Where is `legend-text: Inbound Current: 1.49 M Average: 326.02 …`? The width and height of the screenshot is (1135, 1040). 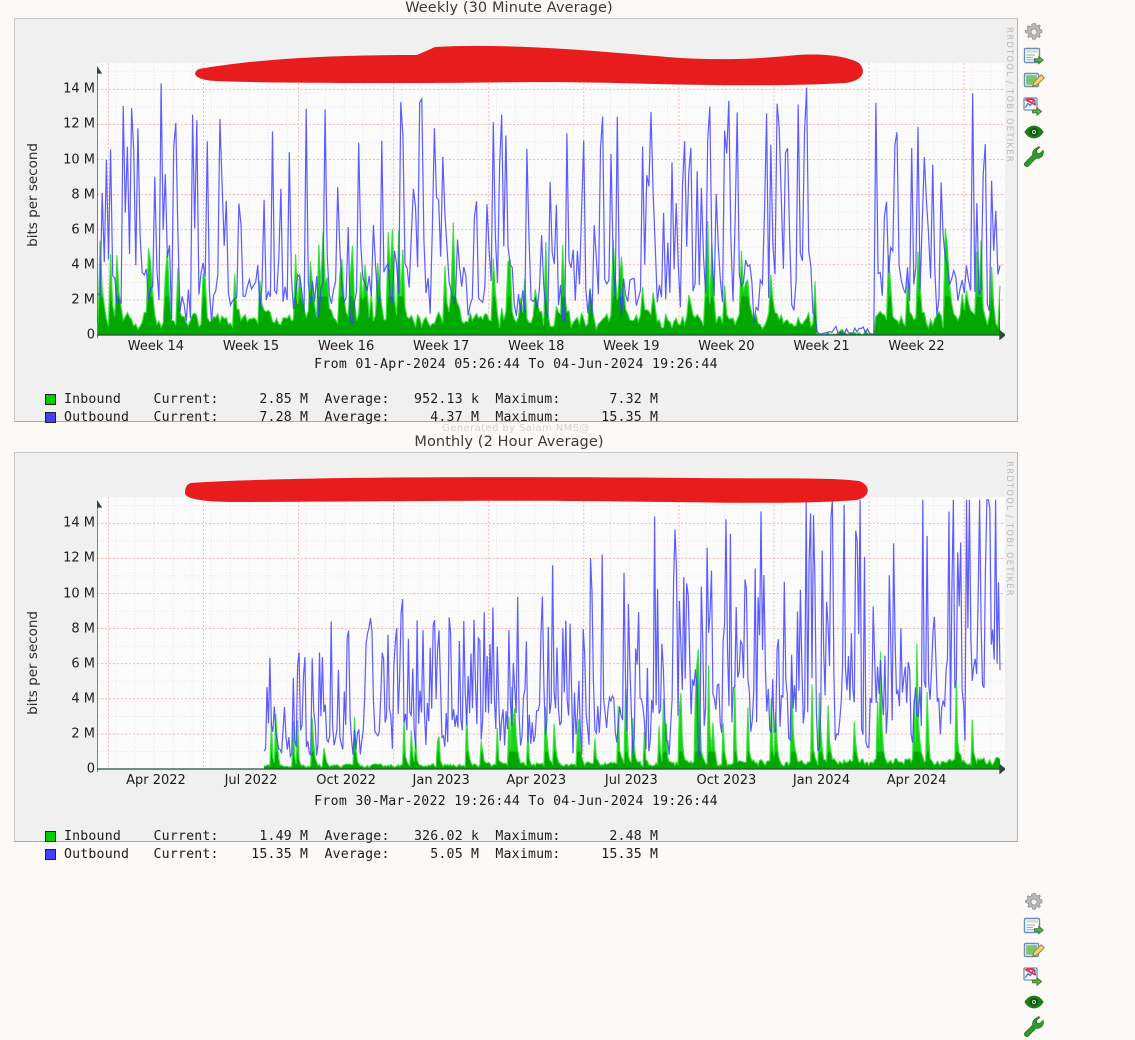
legend-text: Inbound Current: 1.49 M Average: 326.02 … is located at coordinates (361, 836).